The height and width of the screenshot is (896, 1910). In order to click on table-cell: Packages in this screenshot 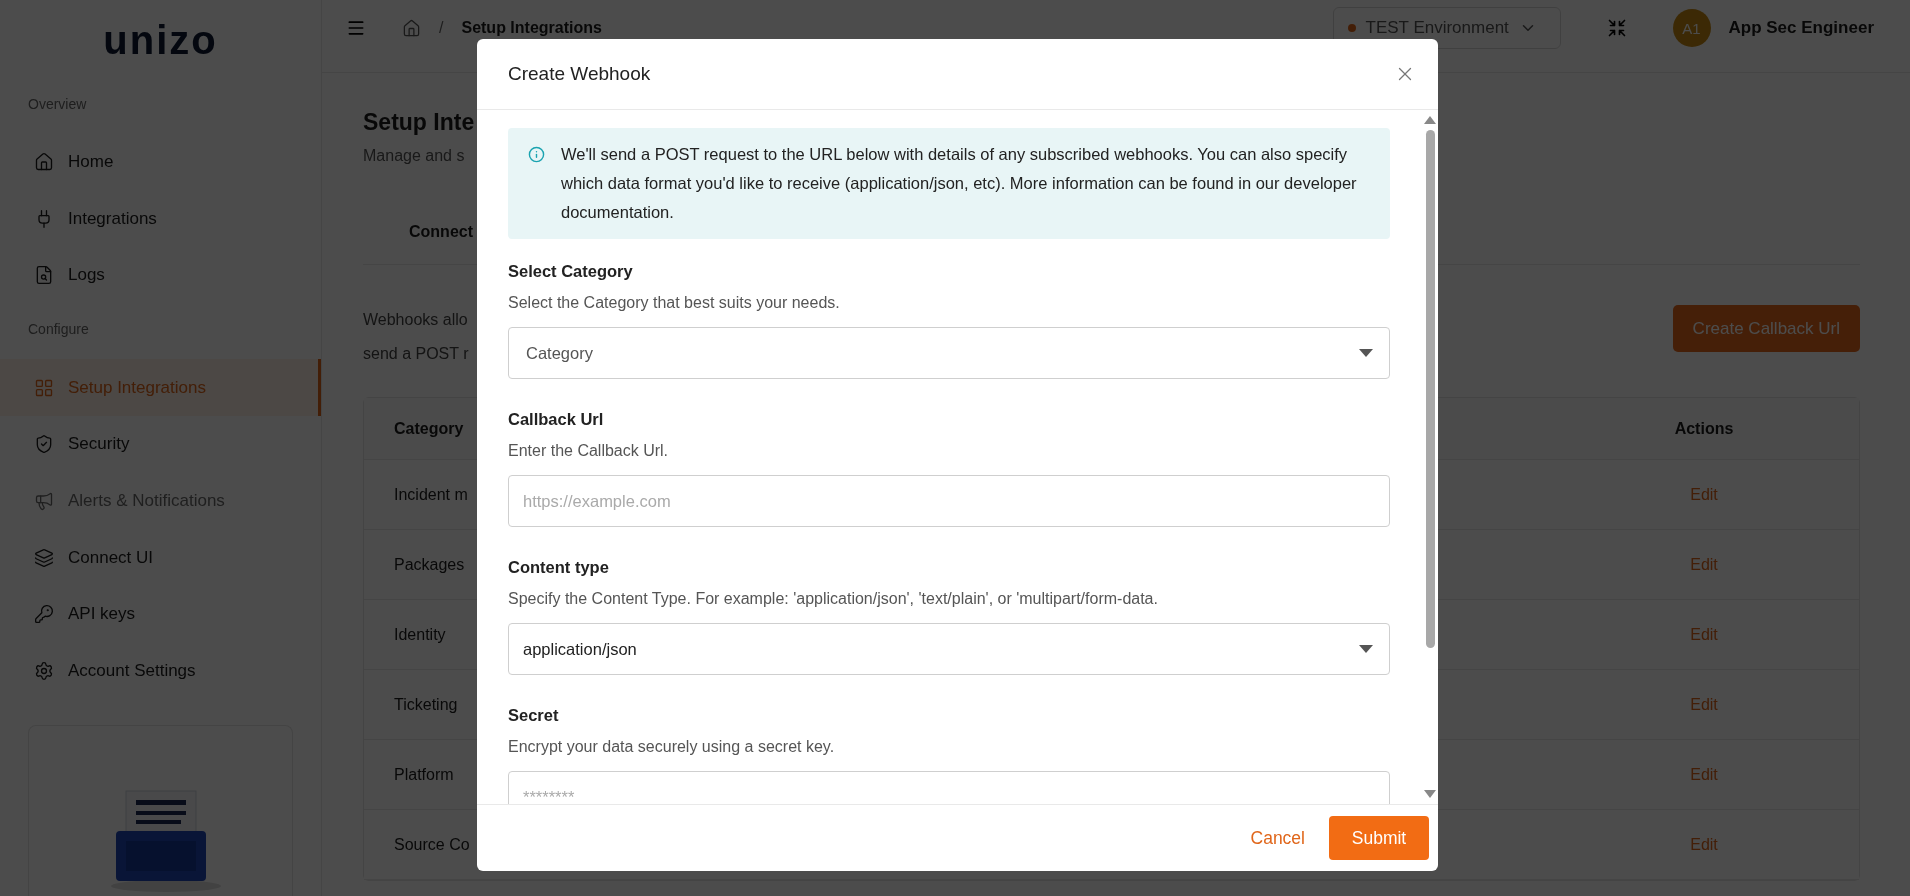, I will do `click(429, 564)`.